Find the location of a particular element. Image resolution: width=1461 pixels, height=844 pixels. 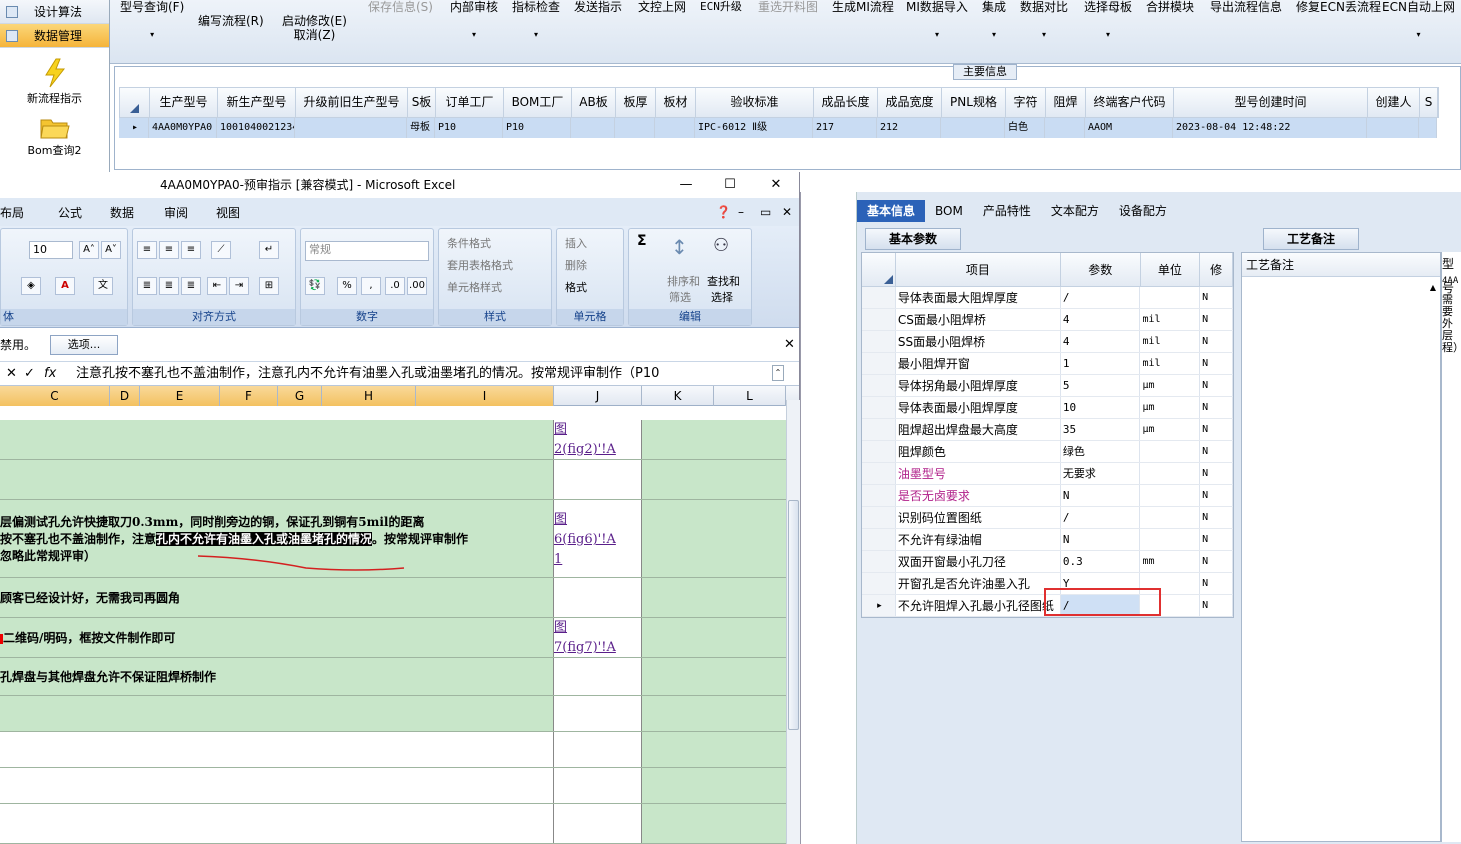

param-row: 是否无卤要求 N N is located at coordinates (1047, 496).